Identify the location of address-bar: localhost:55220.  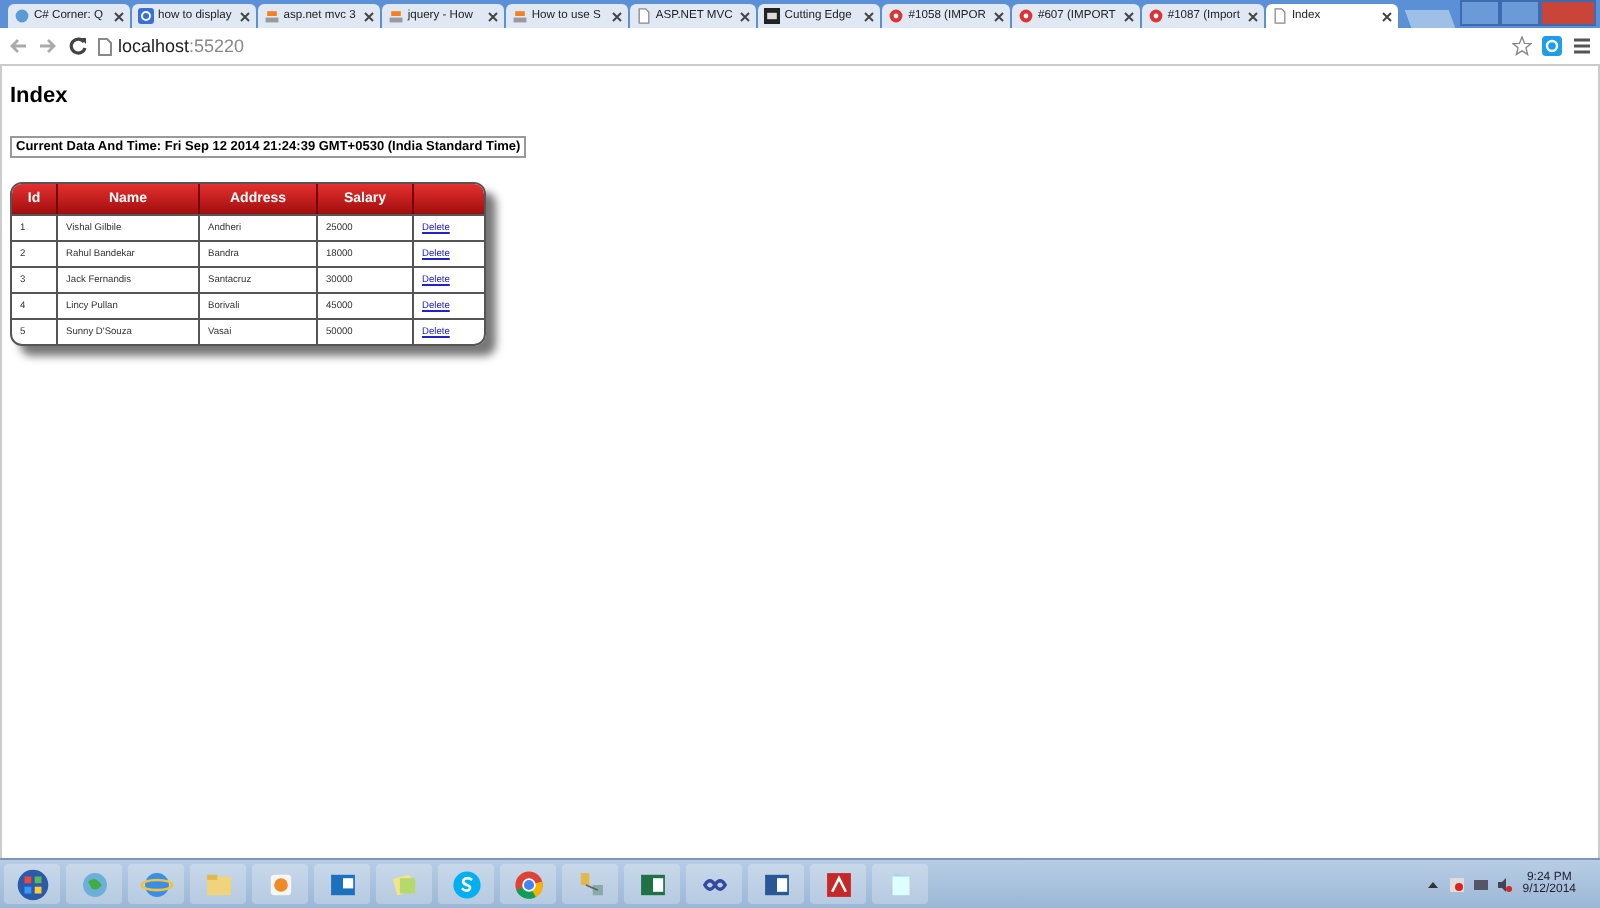
(800, 46).